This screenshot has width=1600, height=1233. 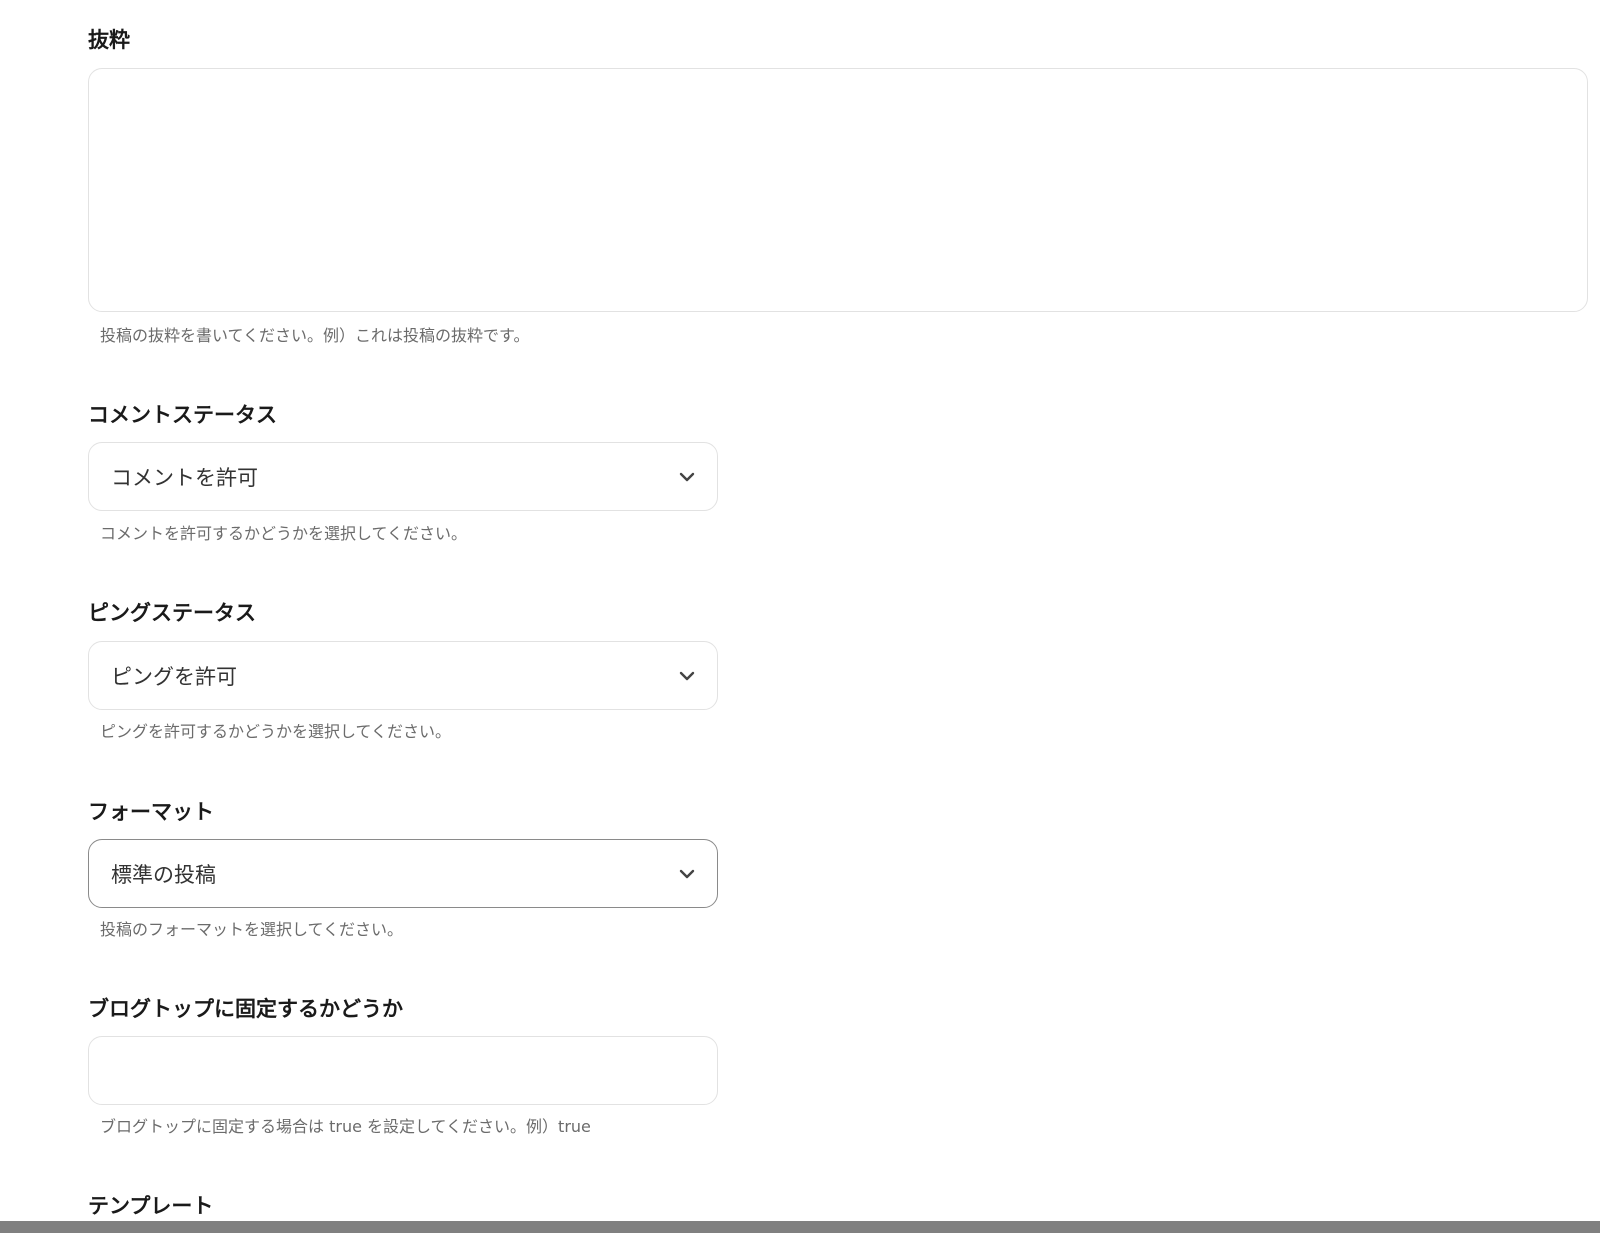 What do you see at coordinates (345, 1126) in the screenshot?
I see `sticky-help-text: ブログトップに固定する場合は true を設定してください。例）true` at bounding box center [345, 1126].